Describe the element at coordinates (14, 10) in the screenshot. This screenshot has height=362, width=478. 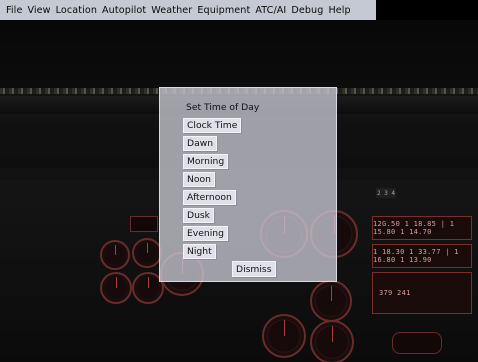
I see `menu-file: File` at that location.